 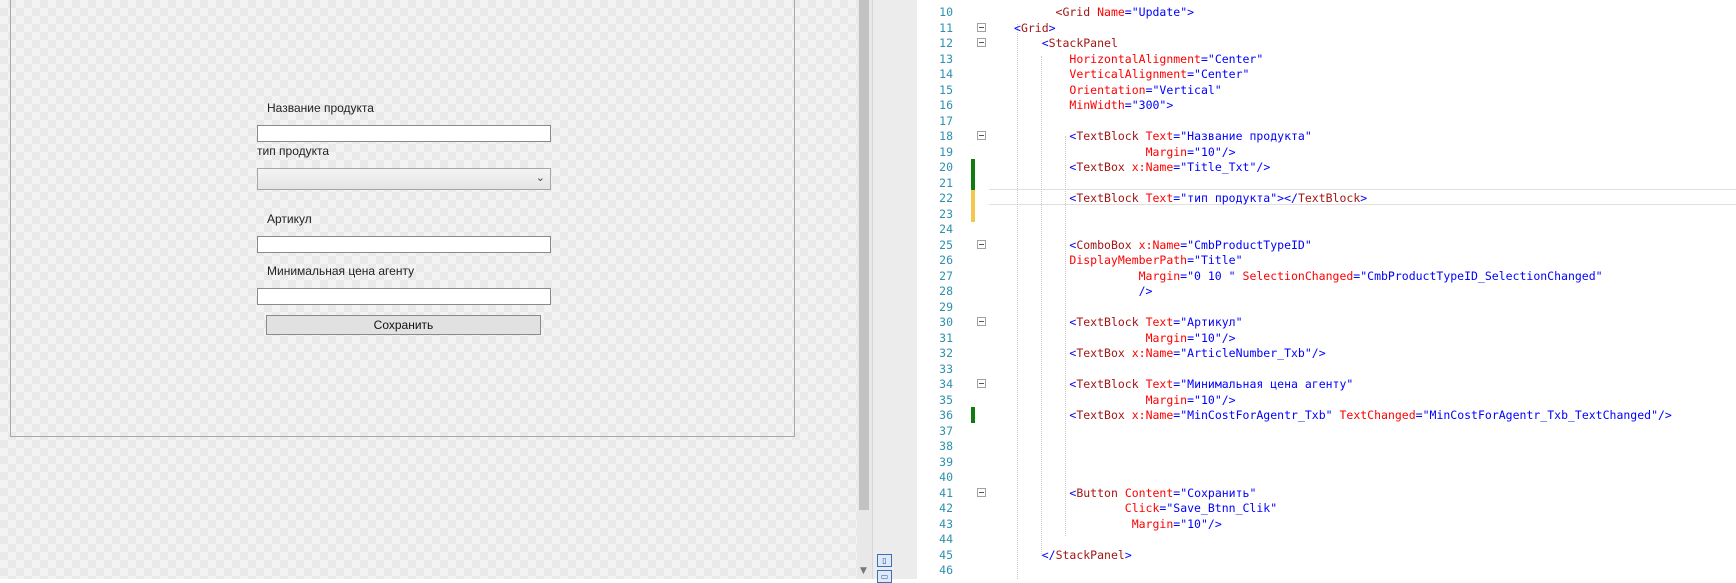 What do you see at coordinates (1128, 74) in the screenshot?
I see `code-token: VerticalAlignment` at bounding box center [1128, 74].